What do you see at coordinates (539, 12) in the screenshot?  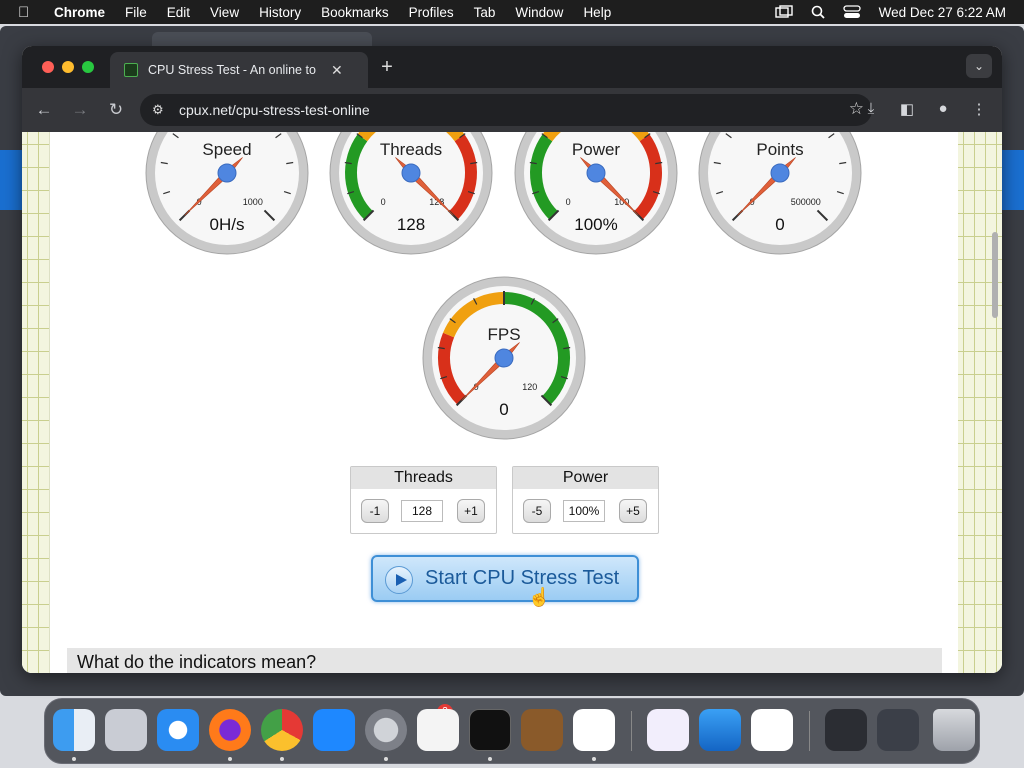 I see `menu-window: Window` at bounding box center [539, 12].